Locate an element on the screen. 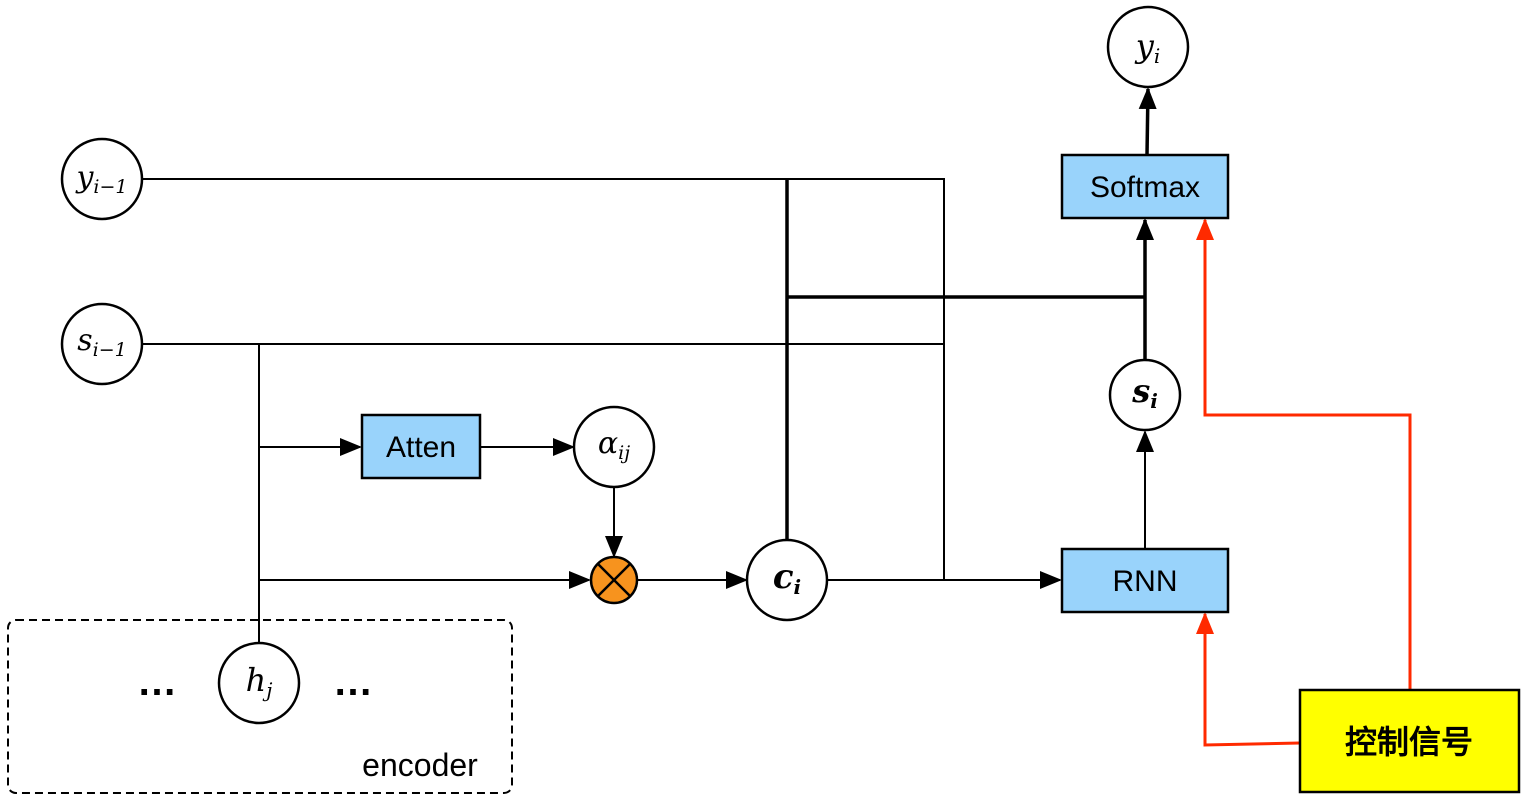 This screenshot has height=802, width=1524. node-alpha: αij is located at coordinates (614, 447).